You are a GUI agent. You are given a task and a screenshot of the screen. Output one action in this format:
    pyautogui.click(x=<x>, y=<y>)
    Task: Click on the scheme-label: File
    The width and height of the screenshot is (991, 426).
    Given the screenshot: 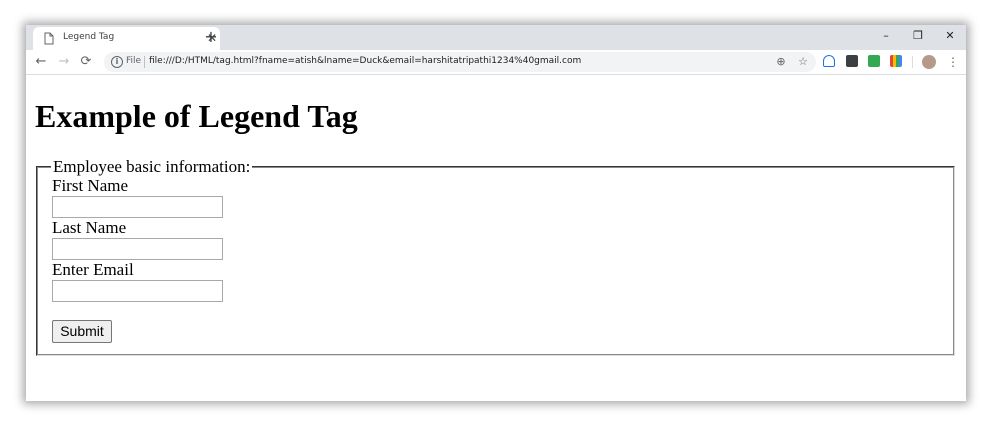 What is the action you would take?
    pyautogui.click(x=134, y=61)
    